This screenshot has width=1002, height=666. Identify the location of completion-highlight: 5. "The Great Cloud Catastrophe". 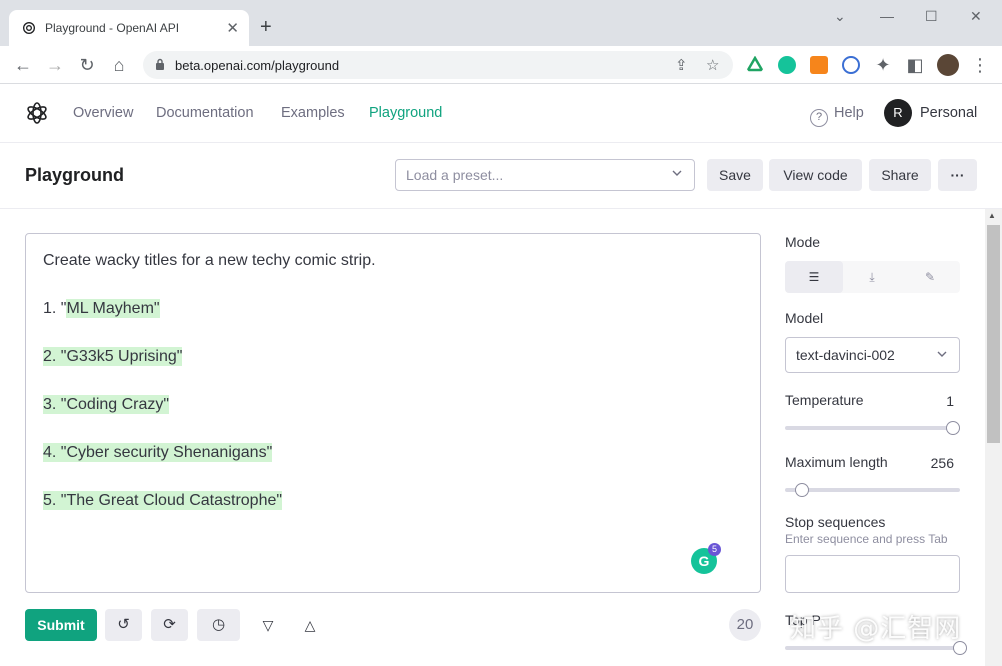
(163, 500).